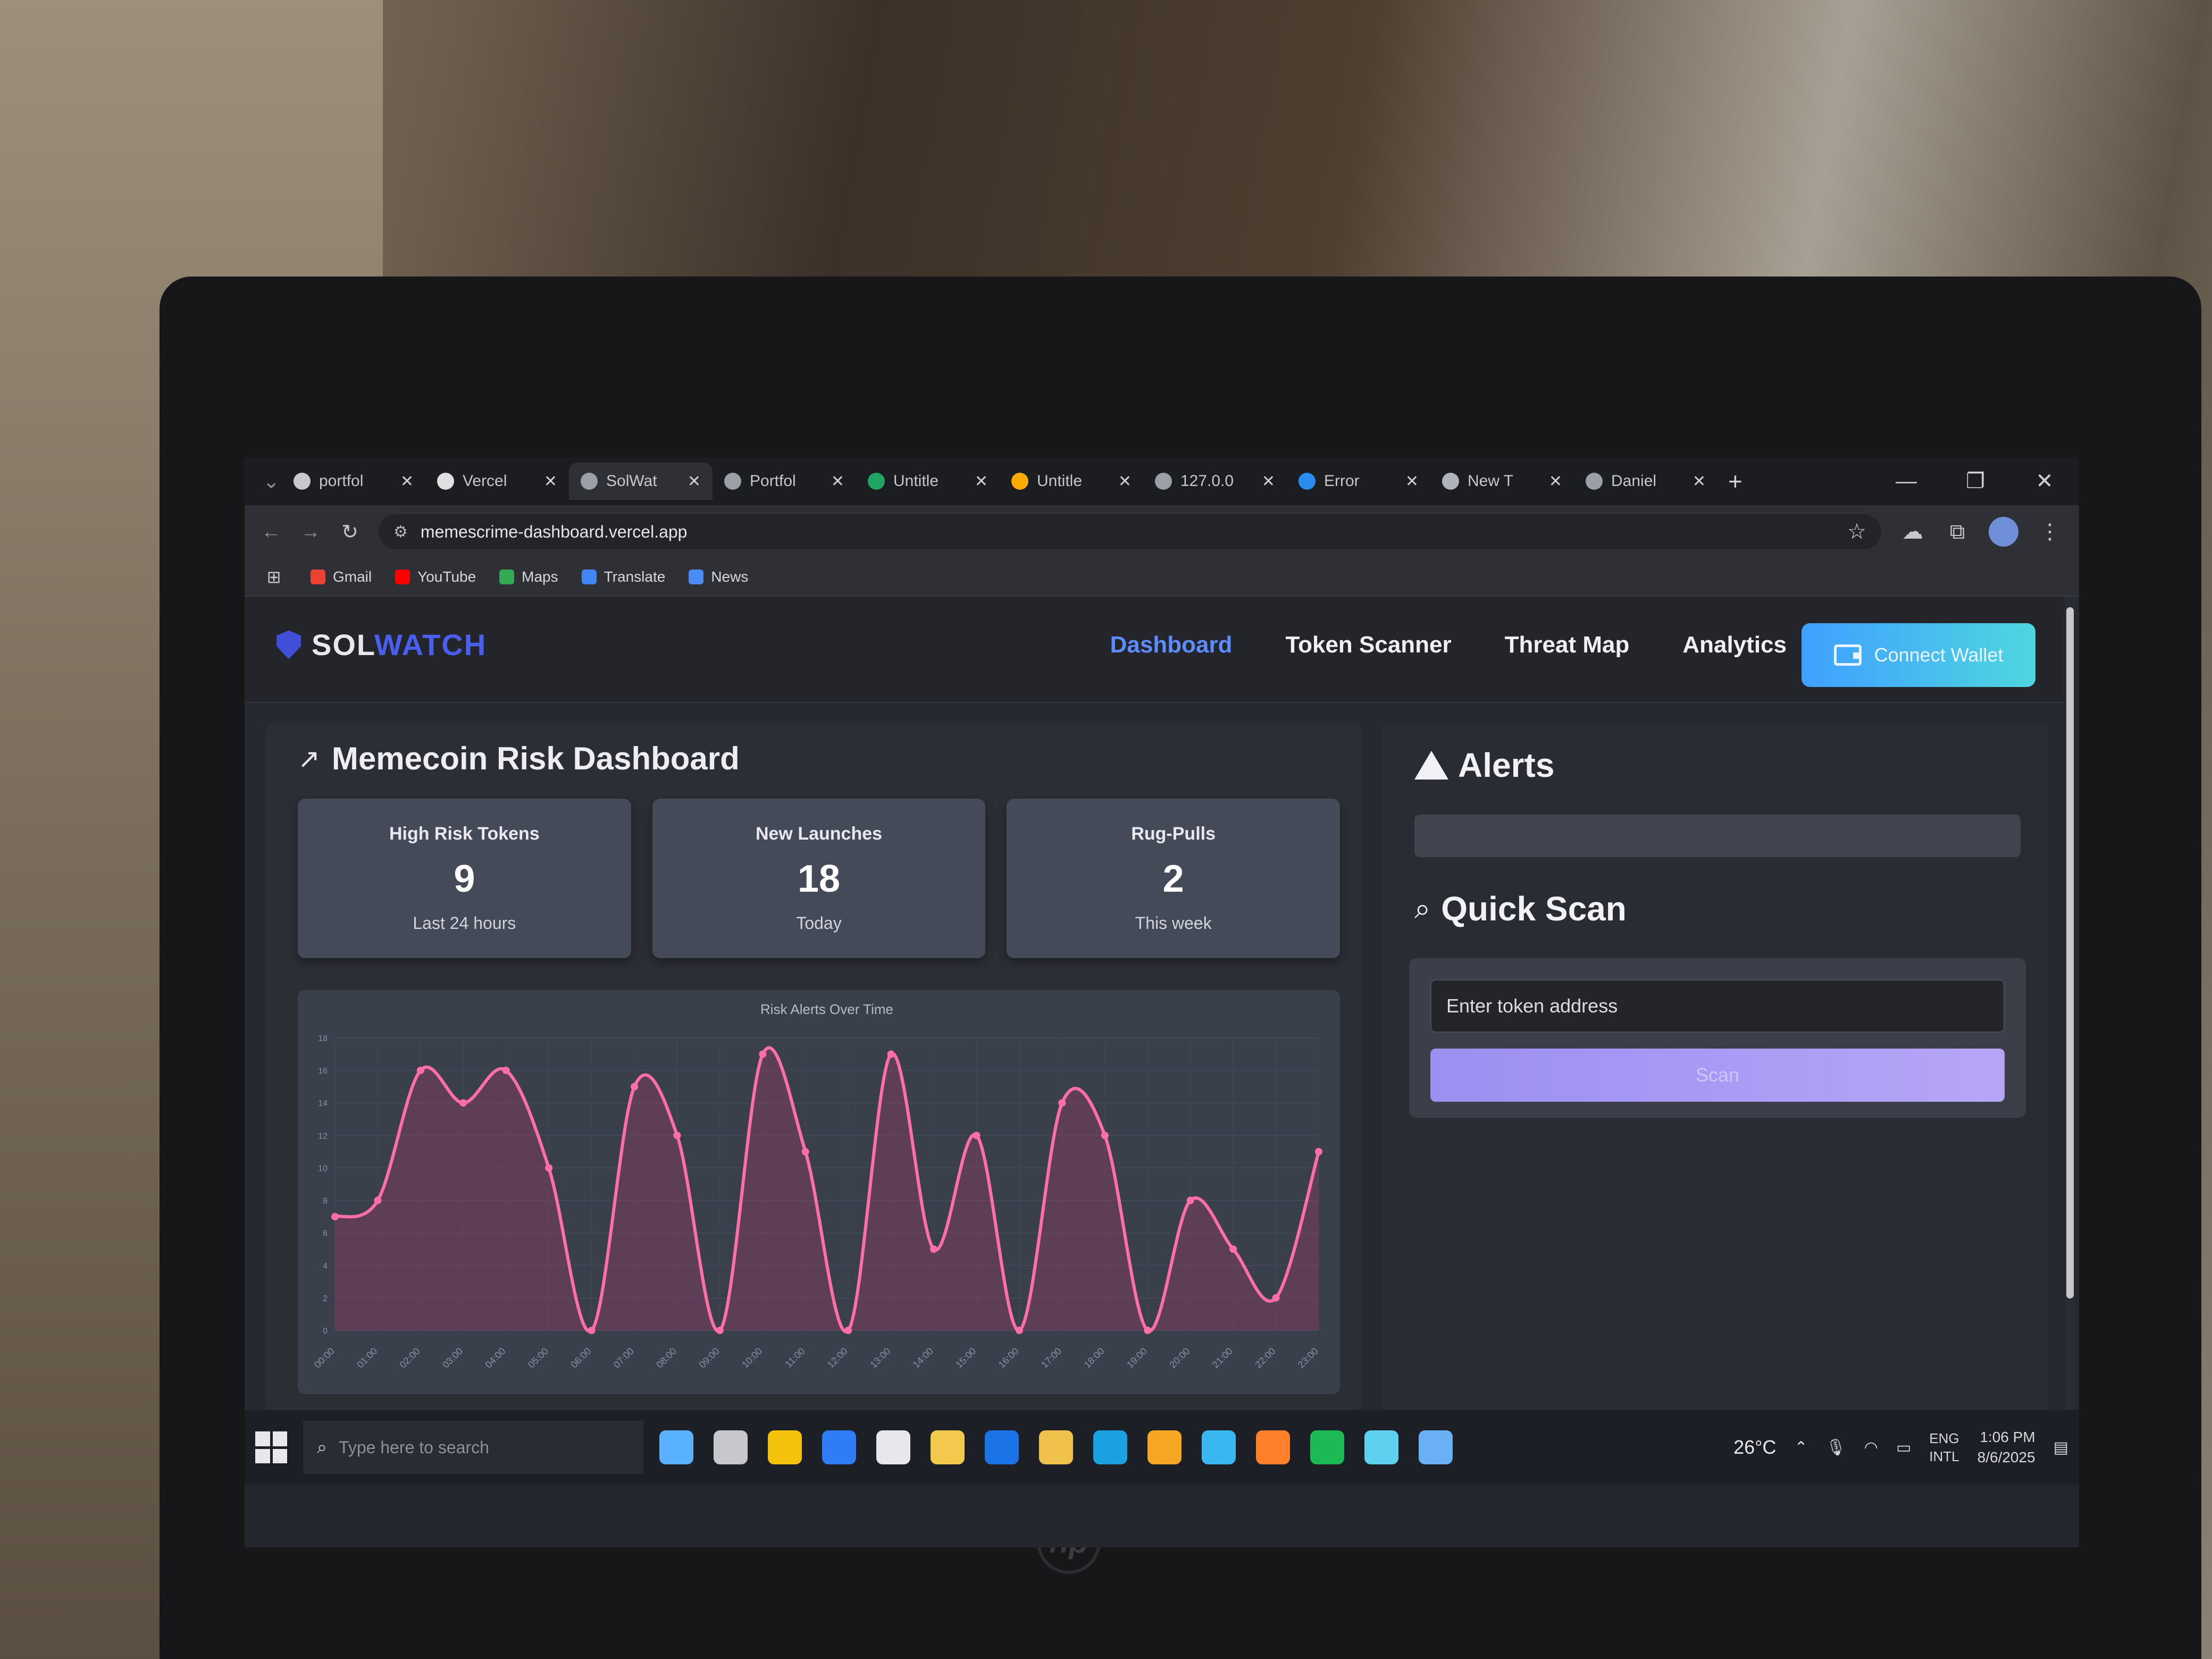 This screenshot has width=2212, height=1659. Describe the element at coordinates (435, 576) in the screenshot. I see `bookmark-item: YouTube` at that location.